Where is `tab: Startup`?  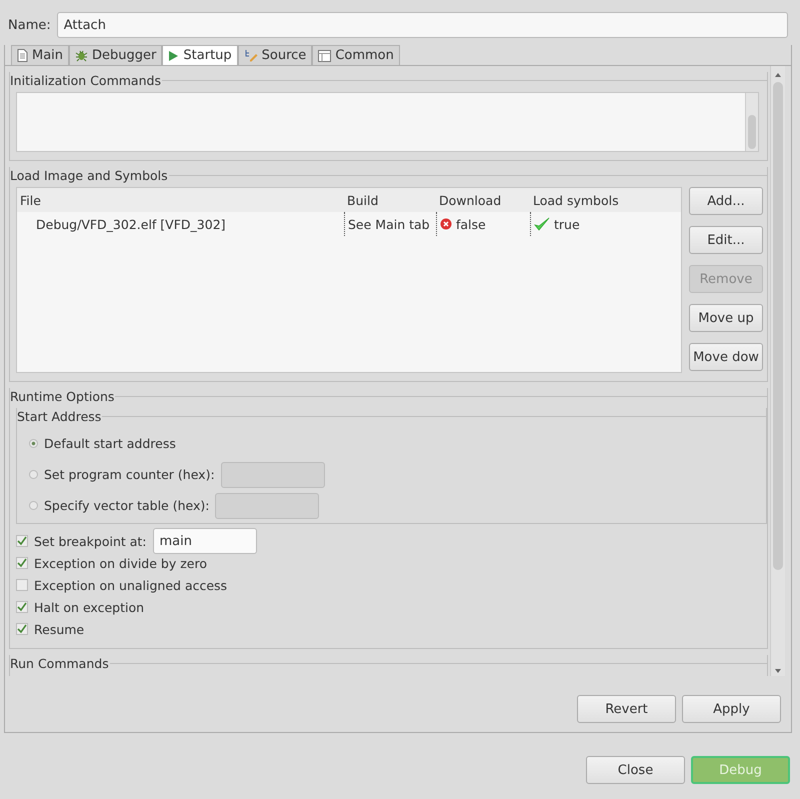 tab: Startup is located at coordinates (200, 55).